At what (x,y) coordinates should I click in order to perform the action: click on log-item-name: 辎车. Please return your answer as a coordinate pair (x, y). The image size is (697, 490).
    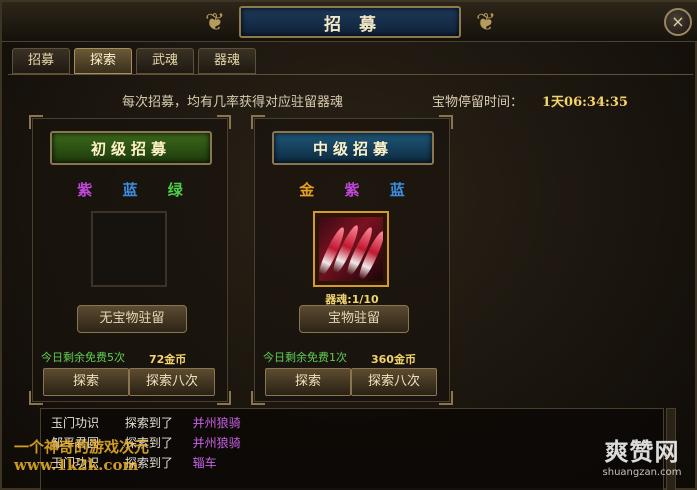
    Looking at the image, I should click on (205, 463).